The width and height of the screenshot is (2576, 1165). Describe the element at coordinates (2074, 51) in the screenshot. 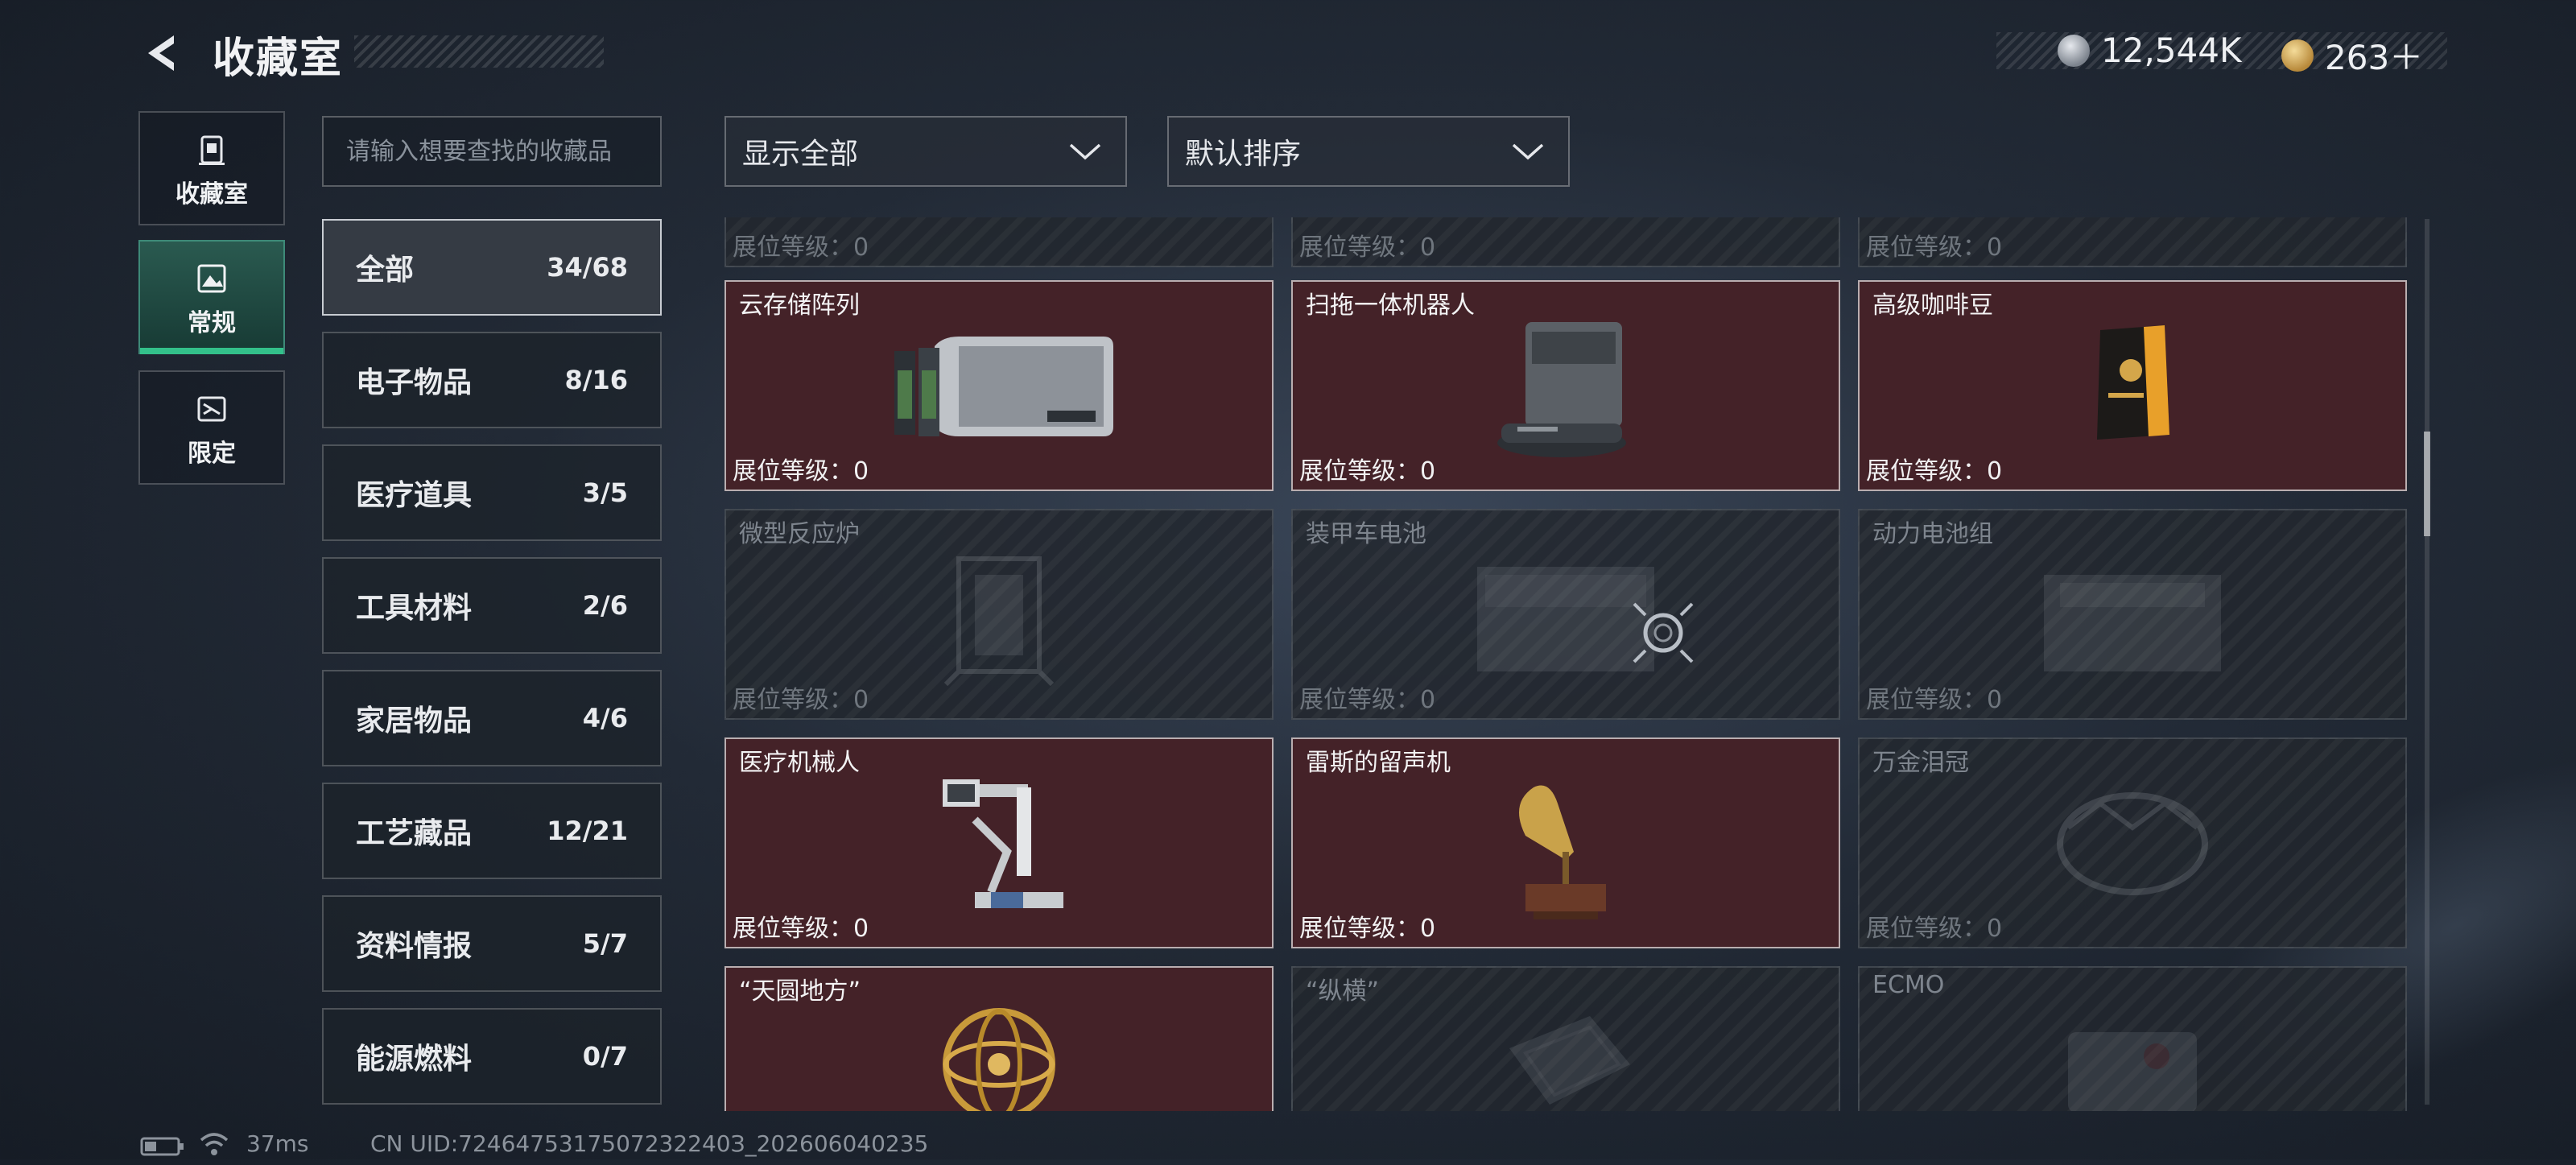

I see `silver-coin-icon` at that location.